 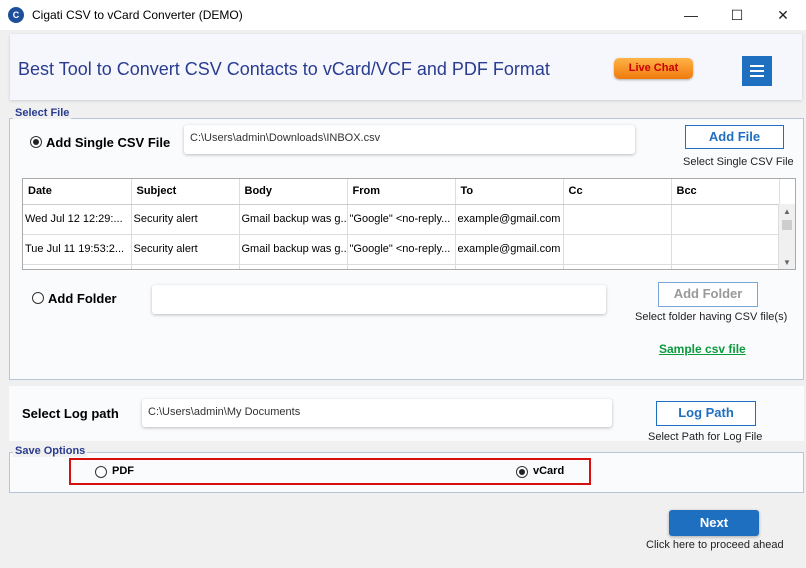 What do you see at coordinates (38, 298) in the screenshot?
I see `add-folder-radio` at bounding box center [38, 298].